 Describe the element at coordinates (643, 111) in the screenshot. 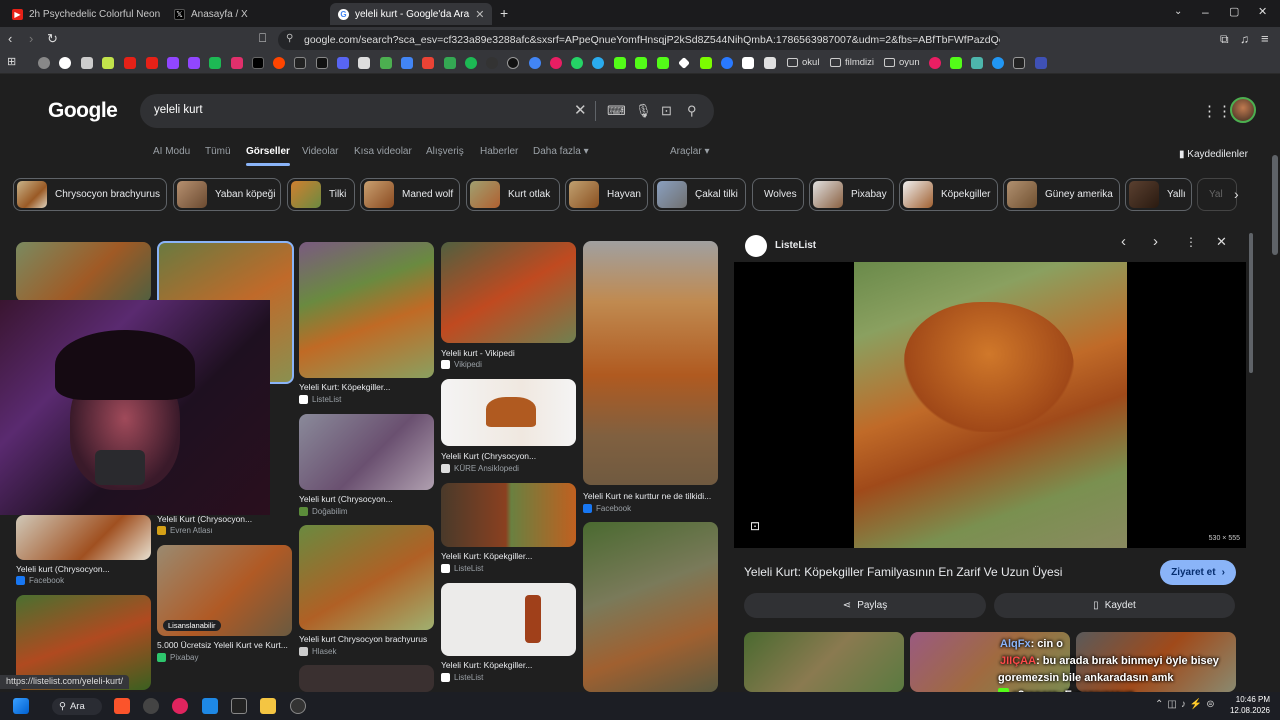

I see `microphone-icon: 🎙` at that location.